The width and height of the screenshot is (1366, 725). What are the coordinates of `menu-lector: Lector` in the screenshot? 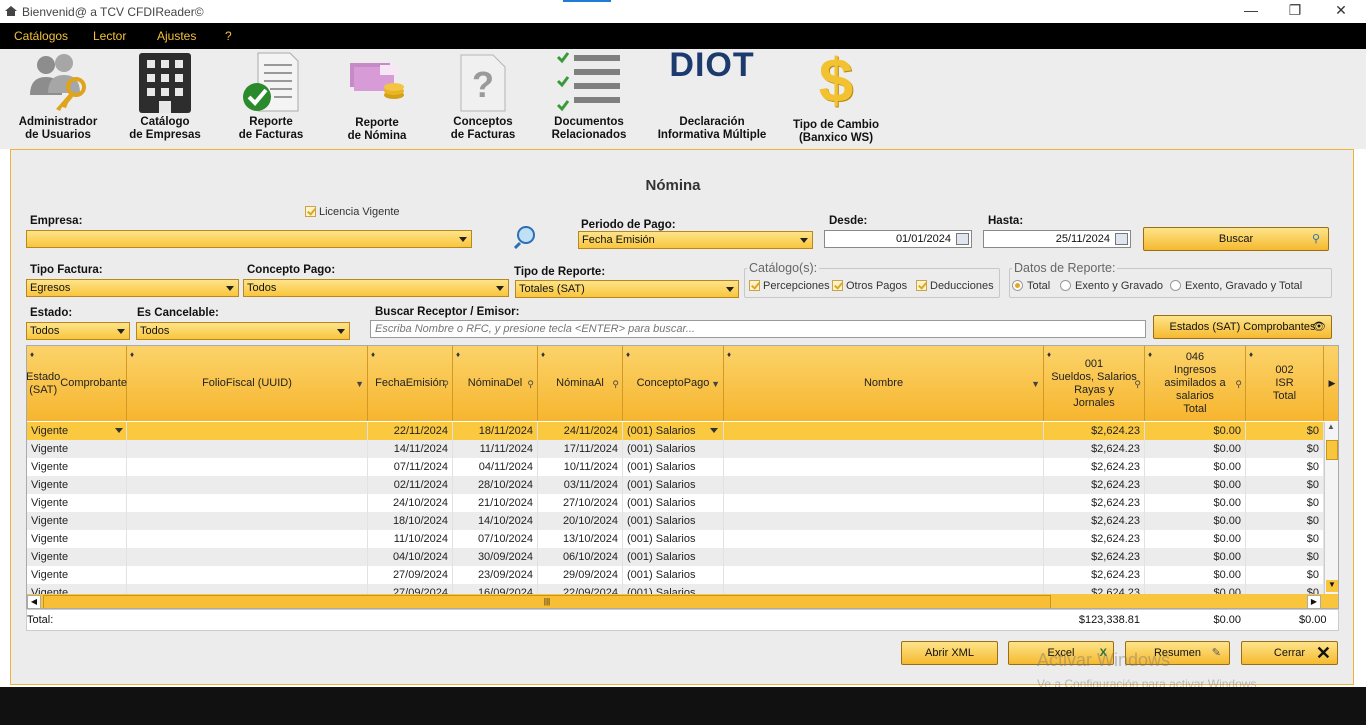 It's located at (109, 36).